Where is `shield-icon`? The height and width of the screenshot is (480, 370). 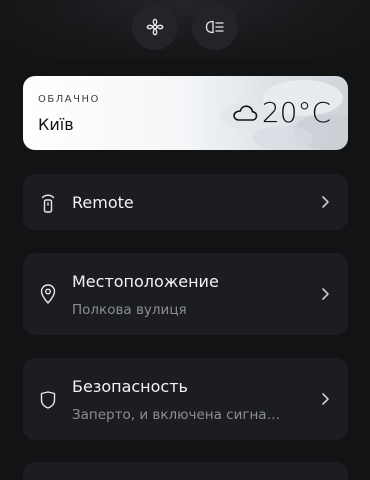 shield-icon is located at coordinates (48, 400).